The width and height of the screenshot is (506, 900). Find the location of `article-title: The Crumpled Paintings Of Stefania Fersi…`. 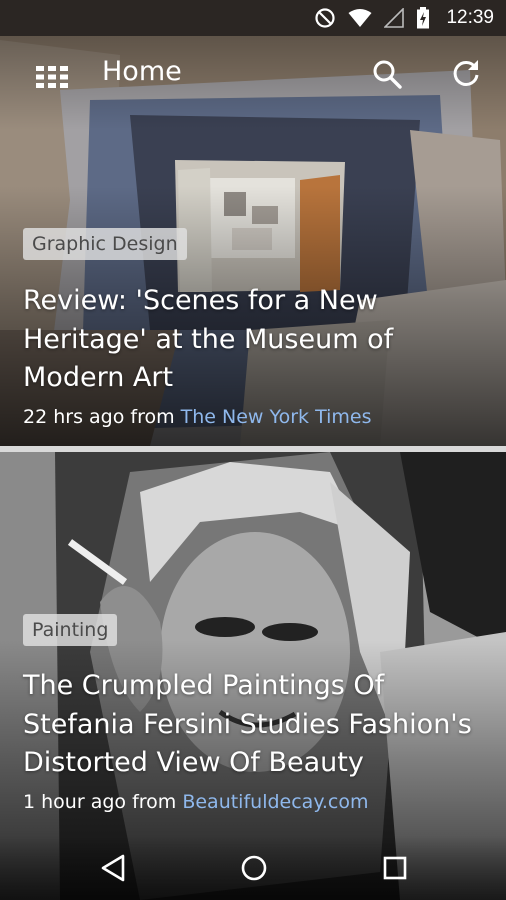

article-title: The Crumpled Paintings Of Stefania Fersi… is located at coordinates (258, 725).